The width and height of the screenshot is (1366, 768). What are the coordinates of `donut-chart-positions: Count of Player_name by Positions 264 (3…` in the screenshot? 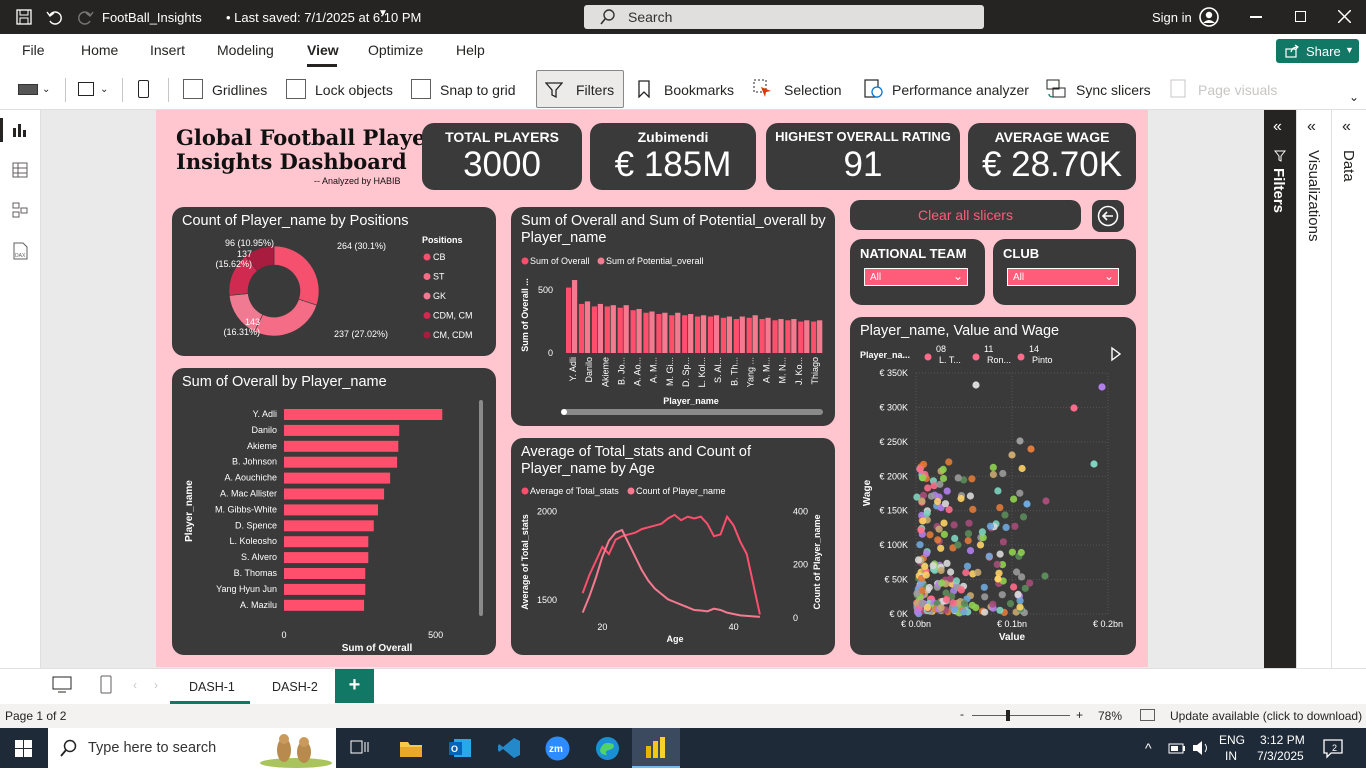 It's located at (334, 281).